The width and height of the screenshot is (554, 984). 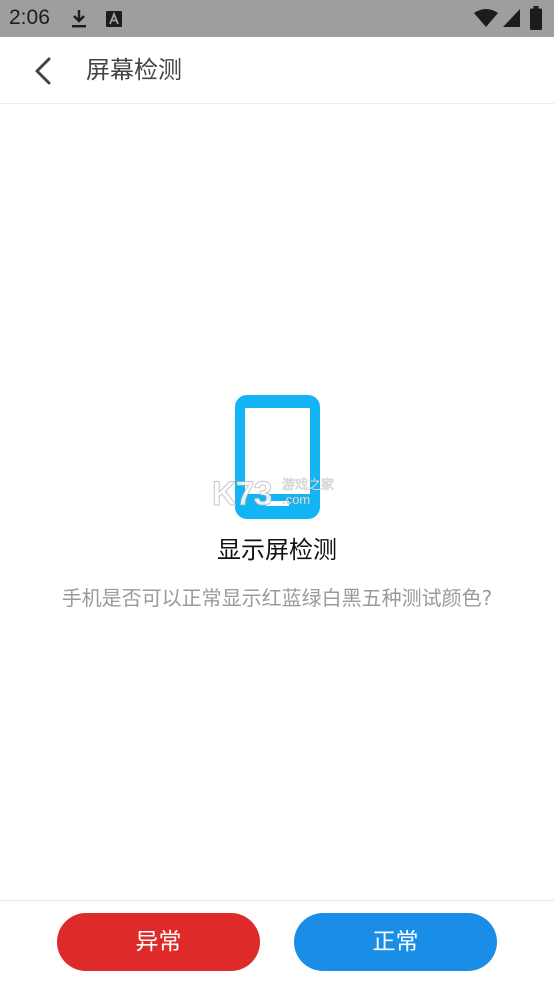 I want to click on detect-question: 手机是否可以正常显示红蓝绿白黑五种测试颜色?, so click(x=277, y=598).